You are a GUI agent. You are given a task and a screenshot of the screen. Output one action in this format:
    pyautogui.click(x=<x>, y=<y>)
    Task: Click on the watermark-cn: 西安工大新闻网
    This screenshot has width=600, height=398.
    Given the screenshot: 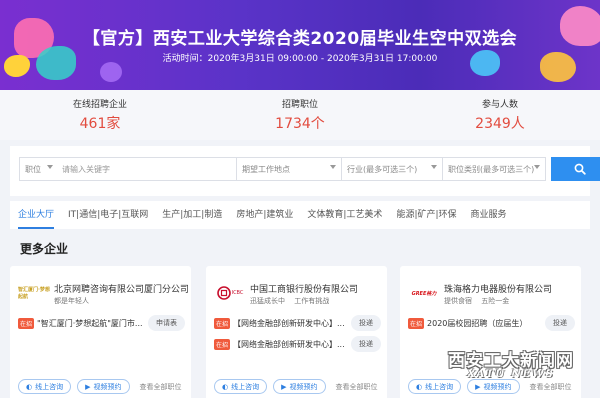 What is the action you would take?
    pyautogui.click(x=511, y=361)
    